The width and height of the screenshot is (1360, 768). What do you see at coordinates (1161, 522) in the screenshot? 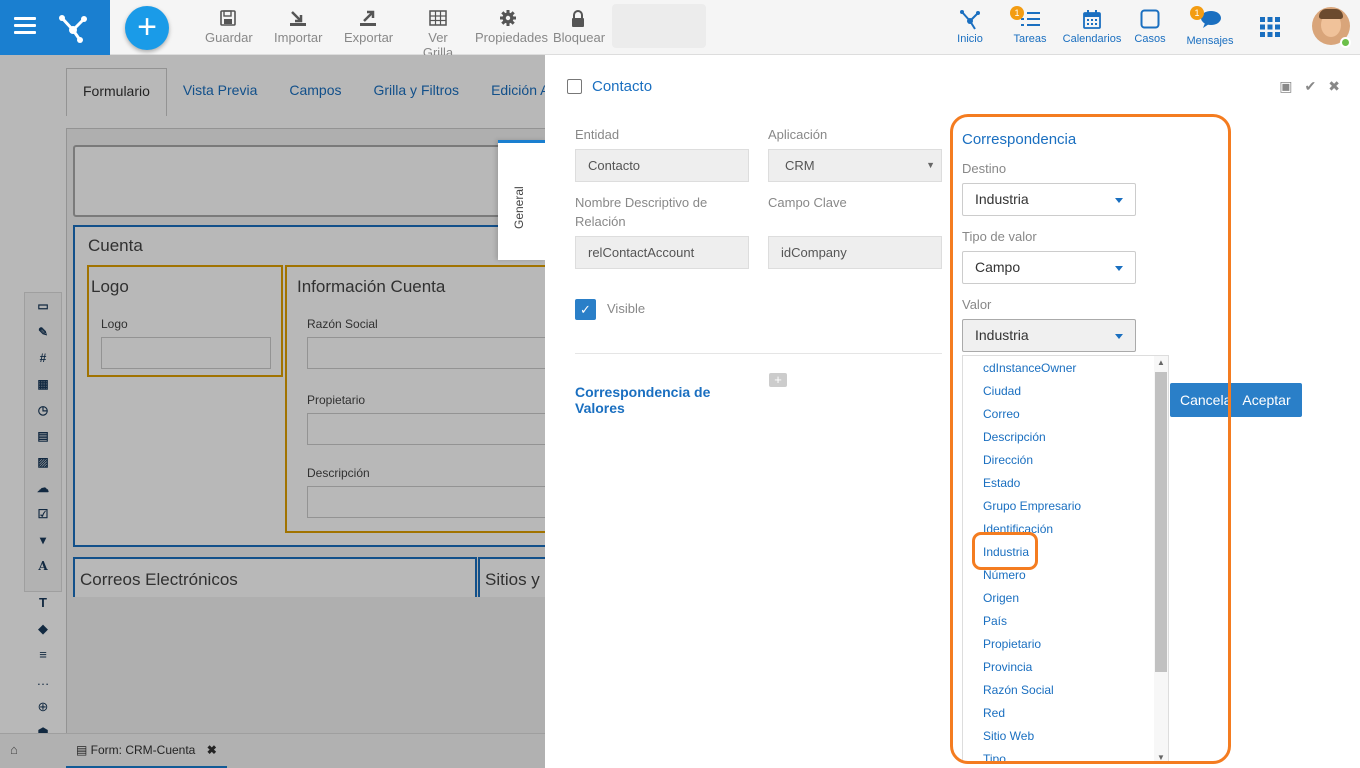
I see `scrollbar-thumb` at bounding box center [1161, 522].